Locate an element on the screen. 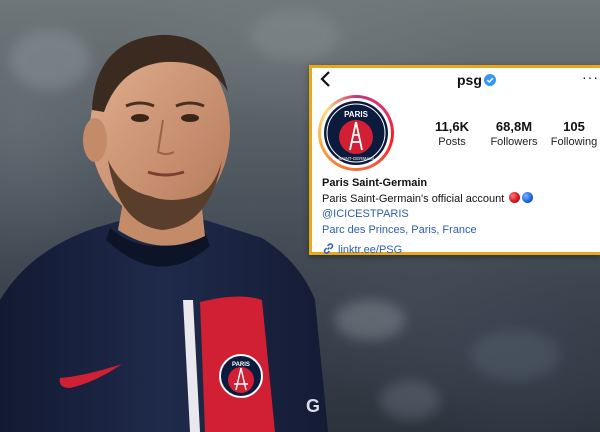 The image size is (600, 432). posts-label: Posts is located at coordinates (452, 142).